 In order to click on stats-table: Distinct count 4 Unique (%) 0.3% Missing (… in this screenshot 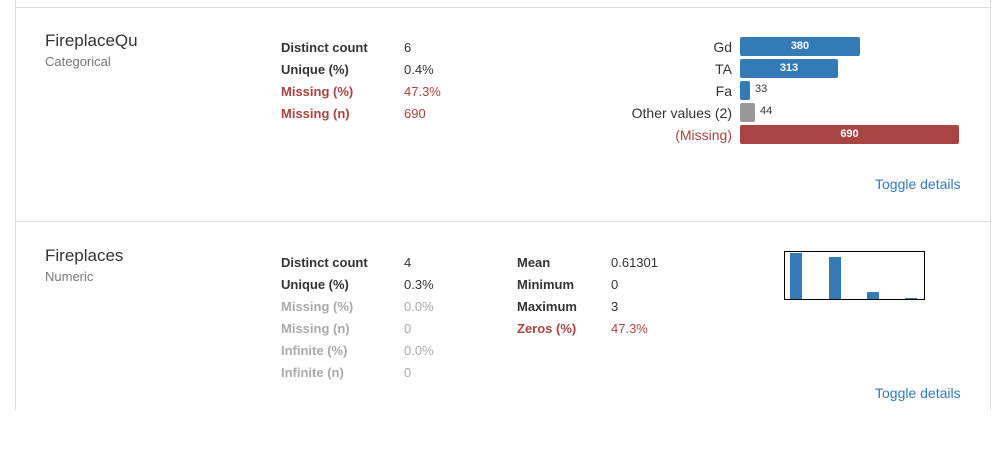, I will do `click(372, 317)`.